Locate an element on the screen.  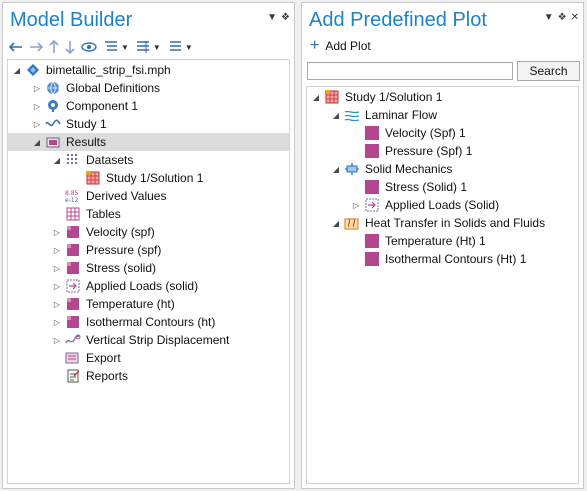
tree-row: ◢ Datasets is located at coordinates (148, 160).